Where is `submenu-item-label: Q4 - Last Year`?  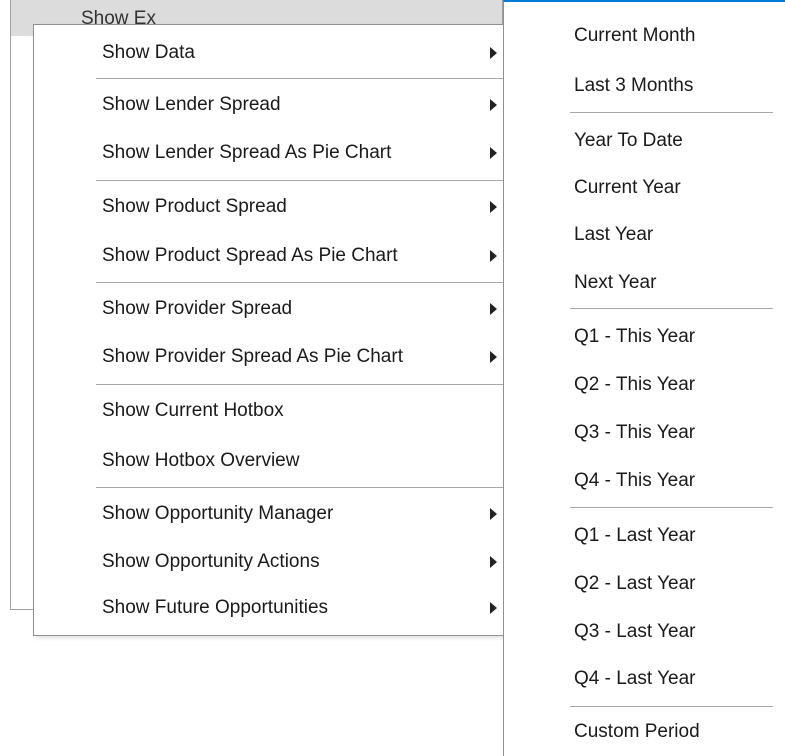 submenu-item-label: Q4 - Last Year is located at coordinates (635, 678).